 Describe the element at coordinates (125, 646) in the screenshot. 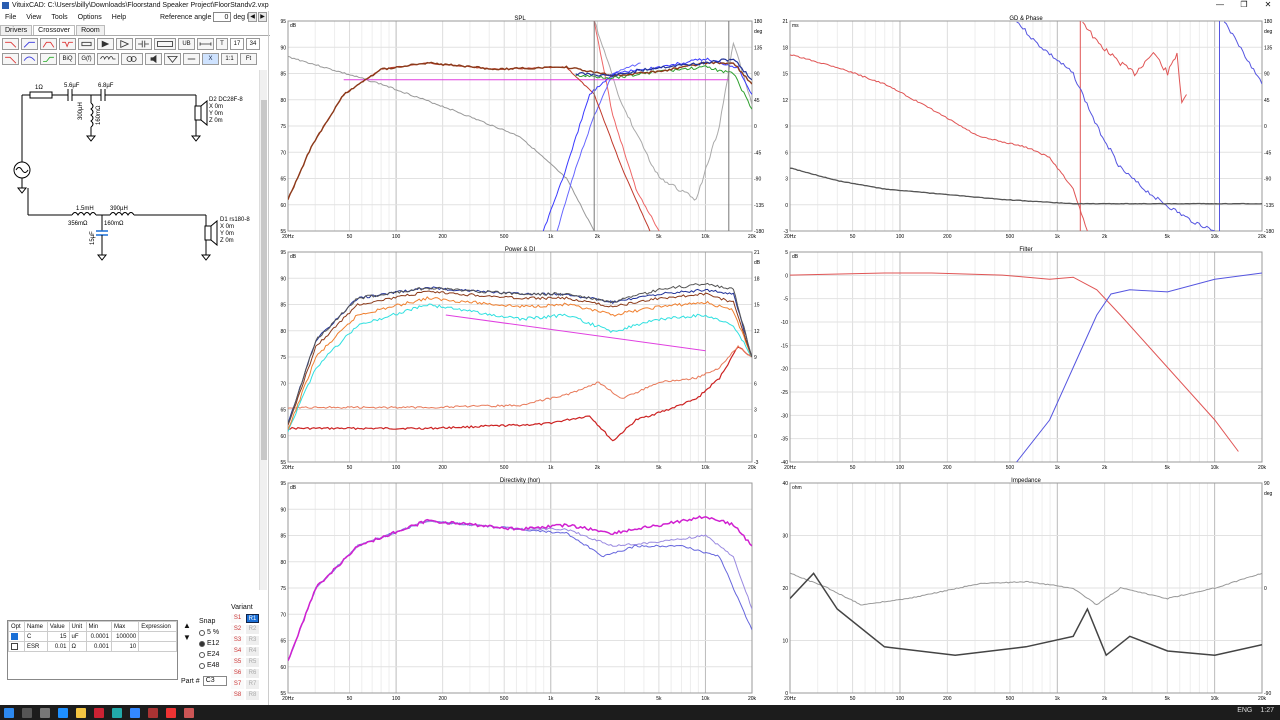

I see `cell-max: 10` at that location.